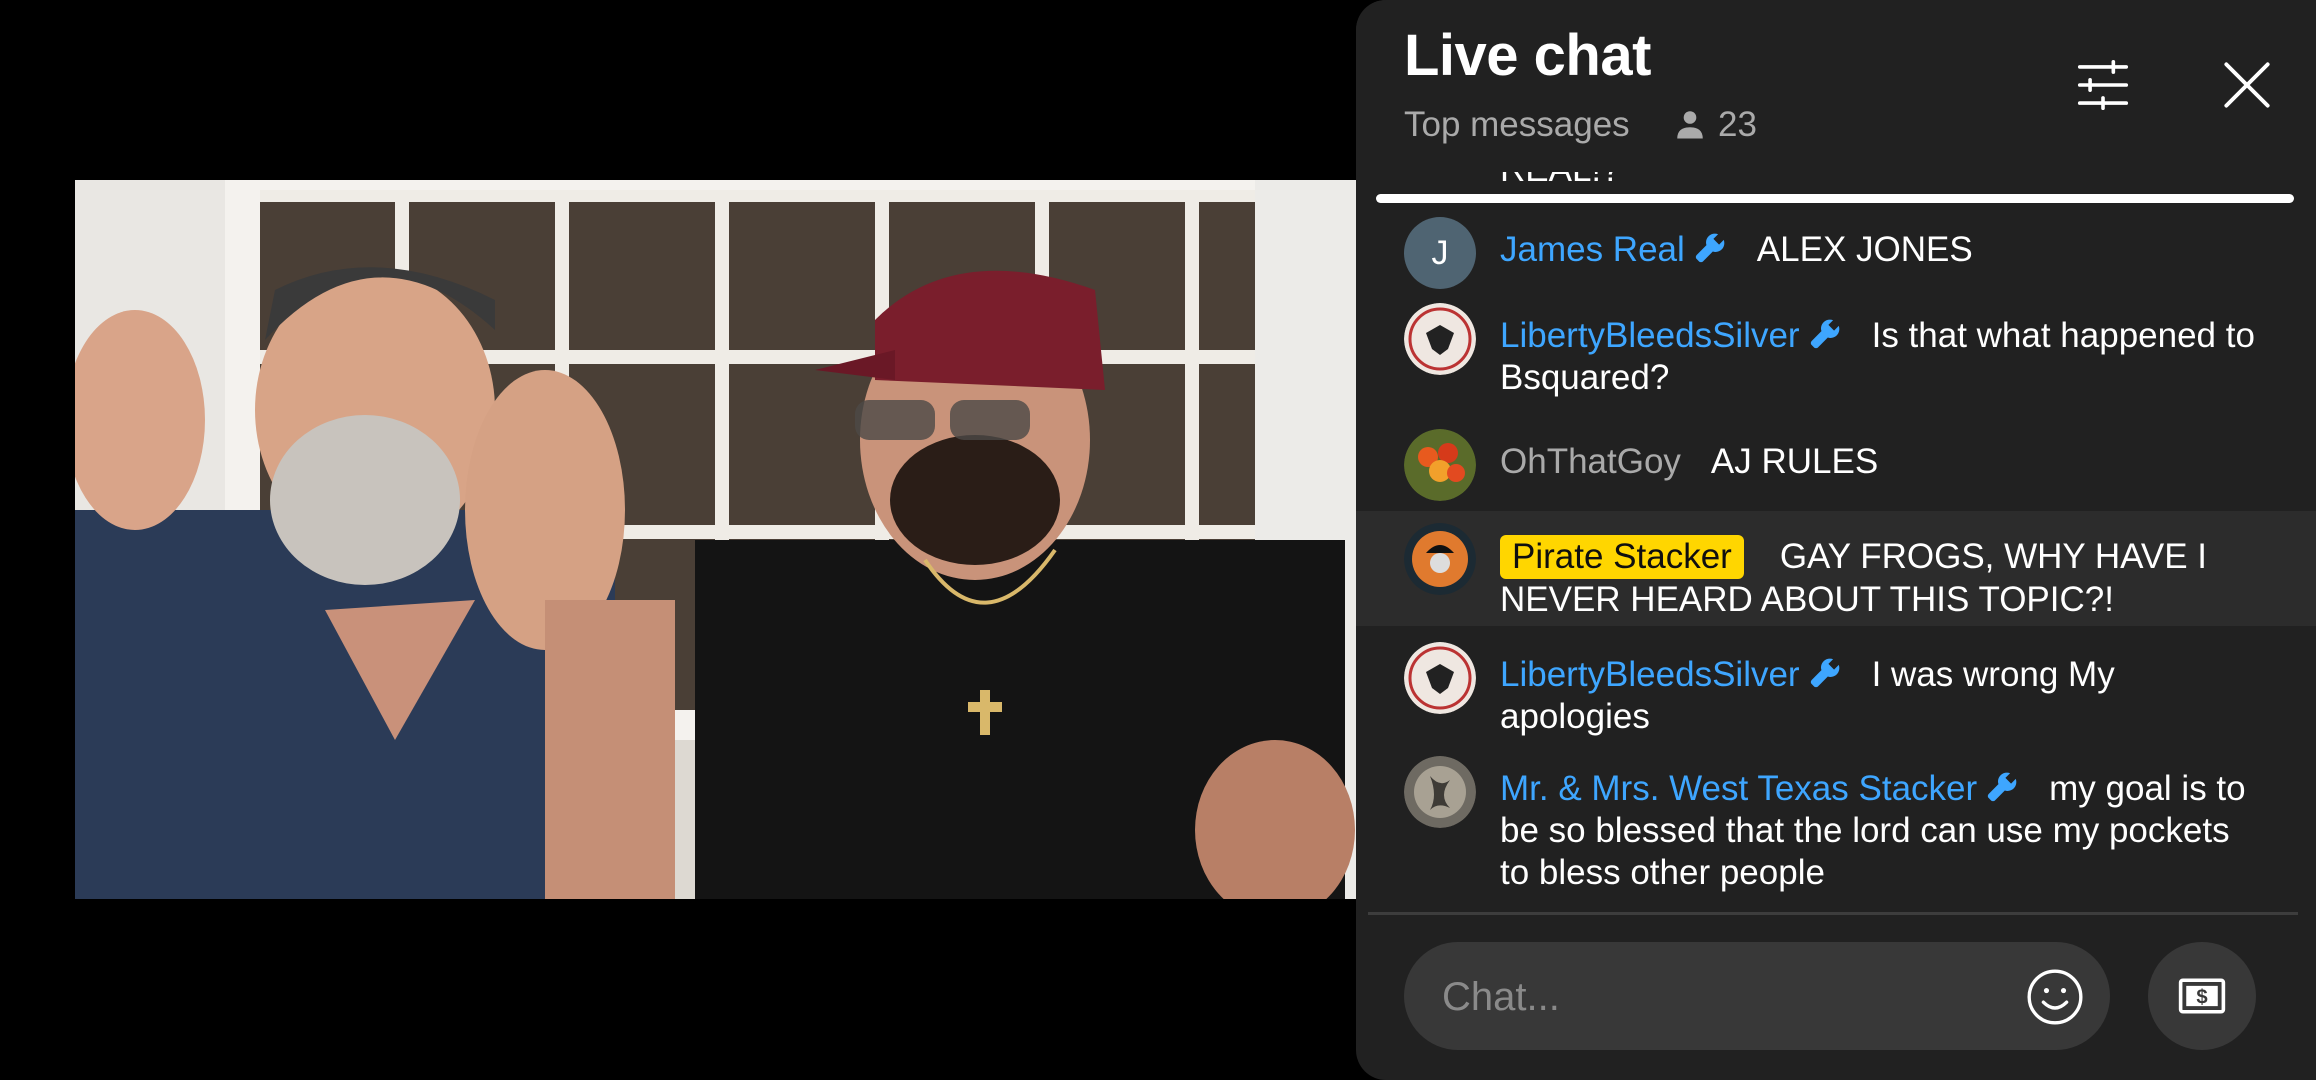 Image resolution: width=2316 pixels, height=1080 pixels. Describe the element at coordinates (1714, 125) in the screenshot. I see `viewer-count: 23` at that location.